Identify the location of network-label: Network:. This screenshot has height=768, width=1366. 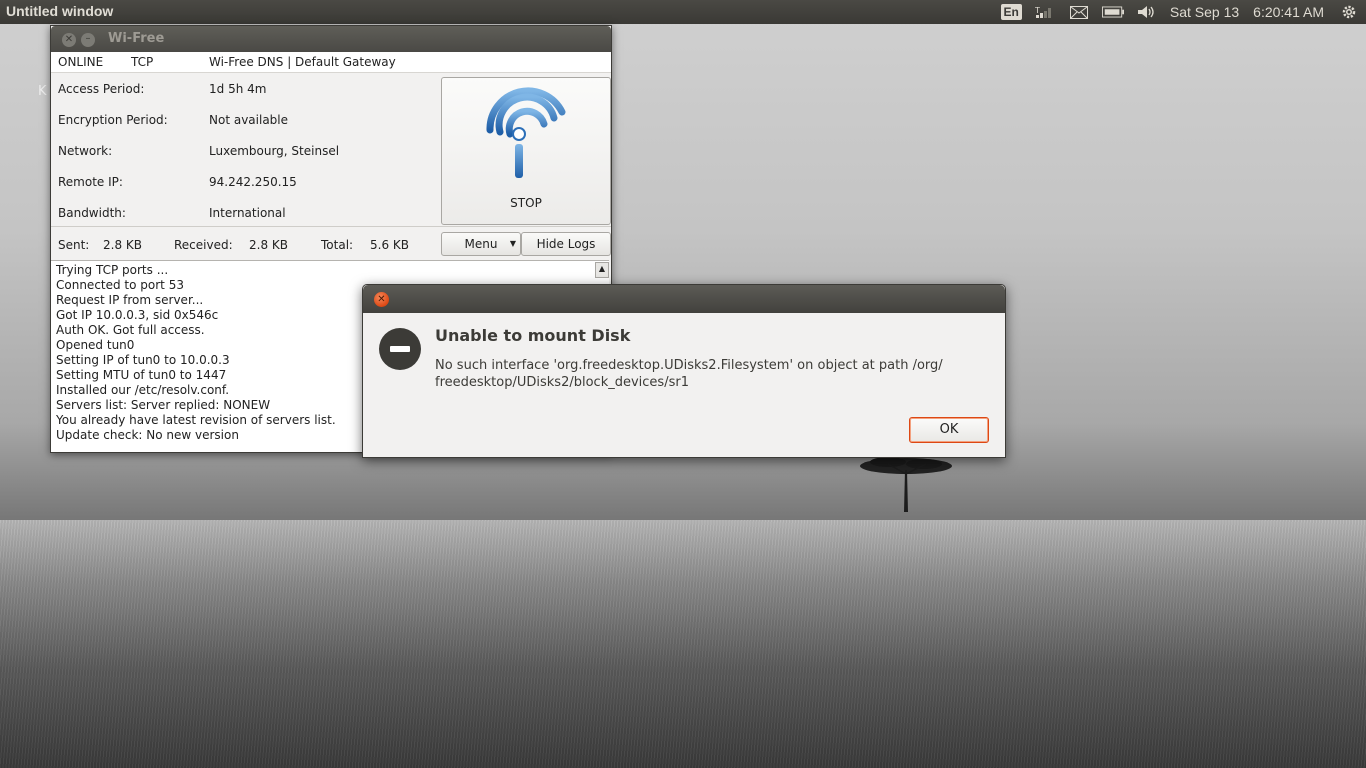
(85, 151).